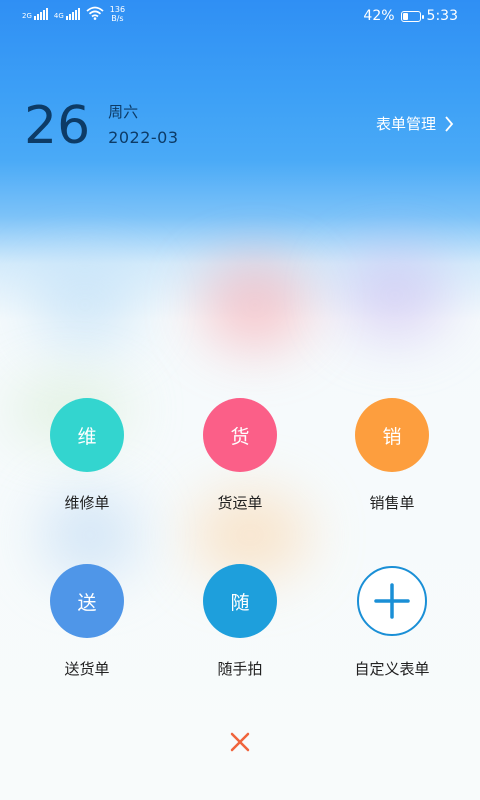  Describe the element at coordinates (240, 669) in the screenshot. I see `snapshot-form-label: 随手拍` at that location.